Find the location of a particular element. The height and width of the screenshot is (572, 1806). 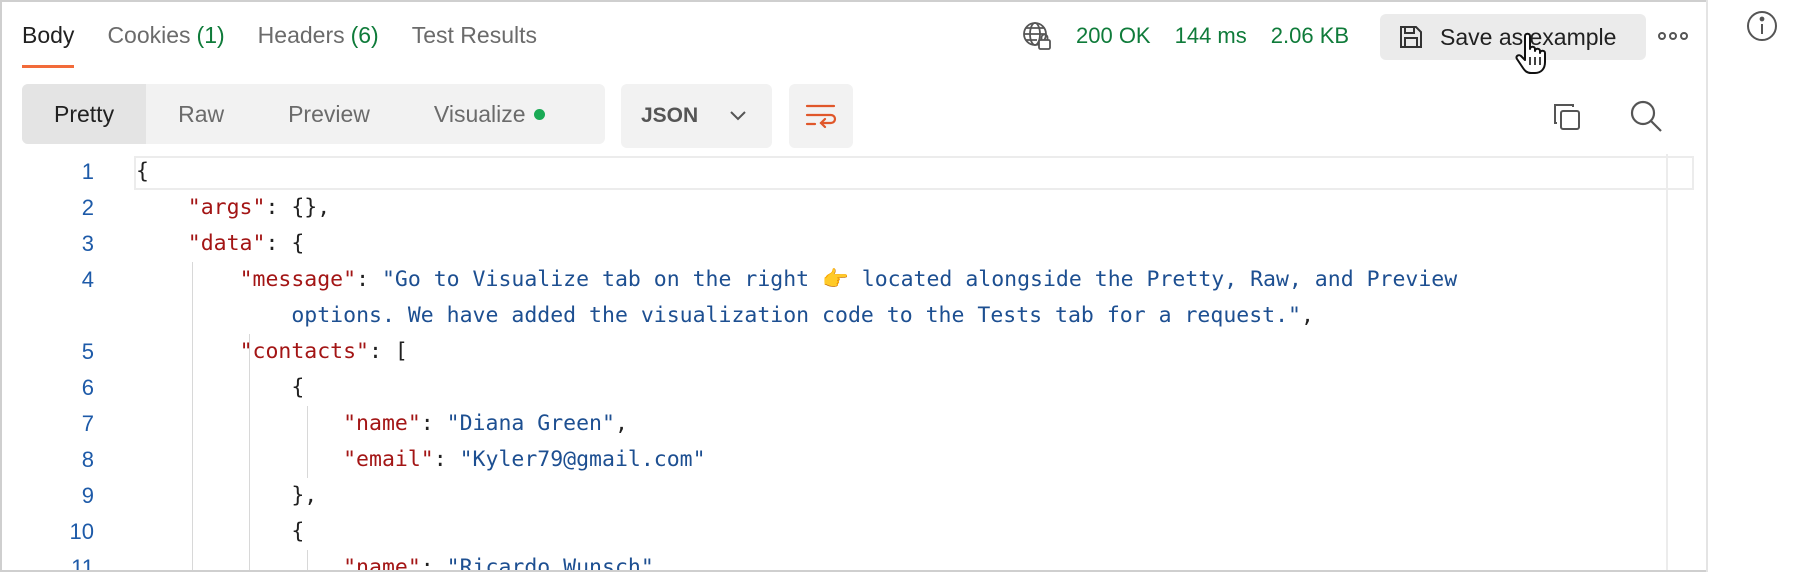

line-number: 6 is located at coordinates (87, 387).